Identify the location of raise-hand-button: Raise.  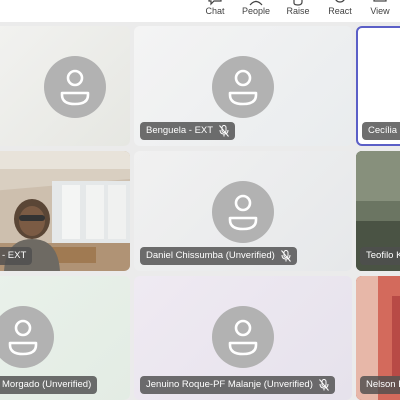
(298, 11).